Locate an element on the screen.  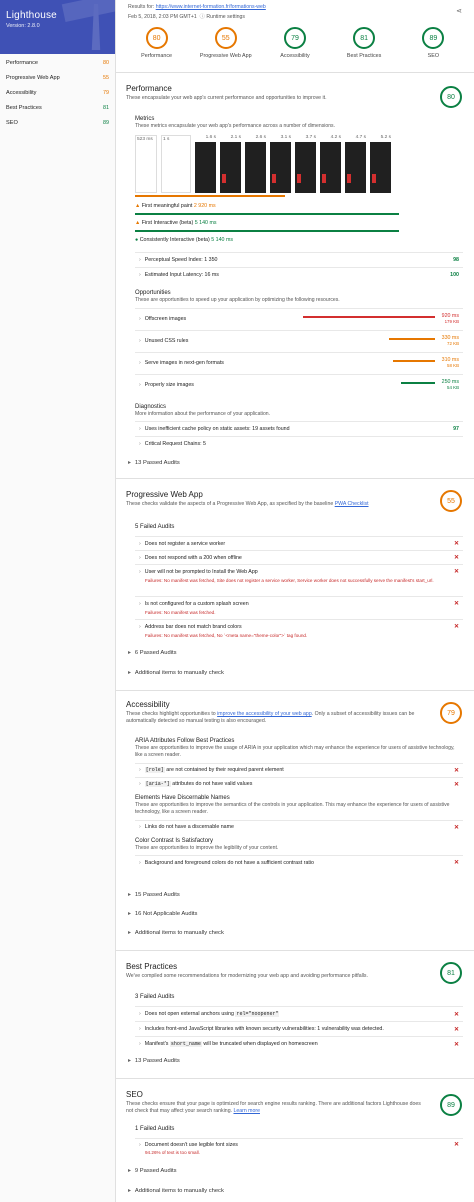
diagnostic-label: Critical Request Chains: 5 is located at coordinates (172, 444).